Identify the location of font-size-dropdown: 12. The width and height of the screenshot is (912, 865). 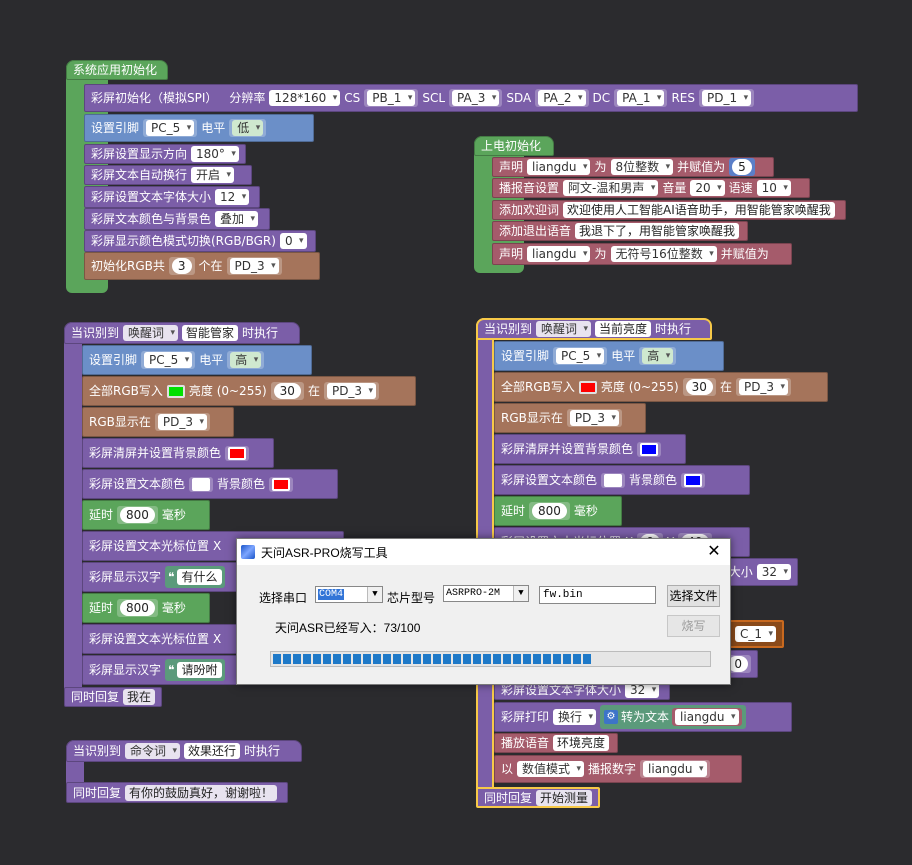
(232, 197).